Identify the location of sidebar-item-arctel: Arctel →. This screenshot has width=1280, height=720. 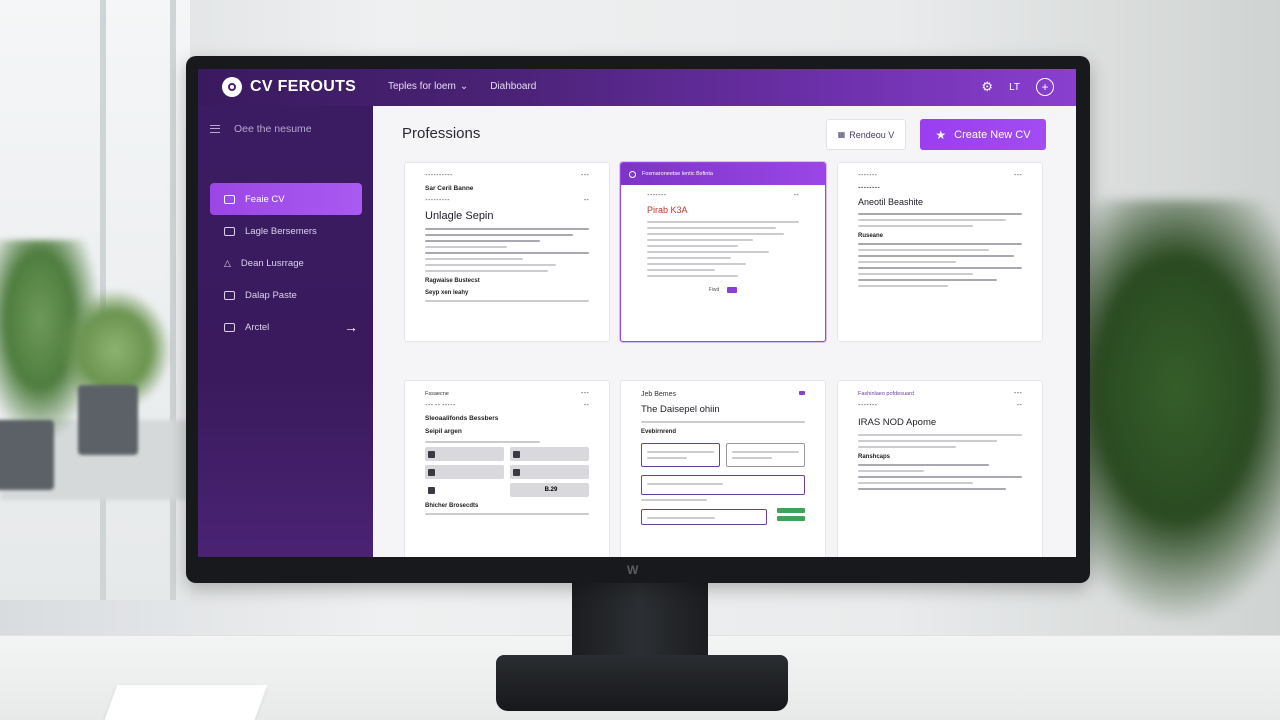
(286, 327).